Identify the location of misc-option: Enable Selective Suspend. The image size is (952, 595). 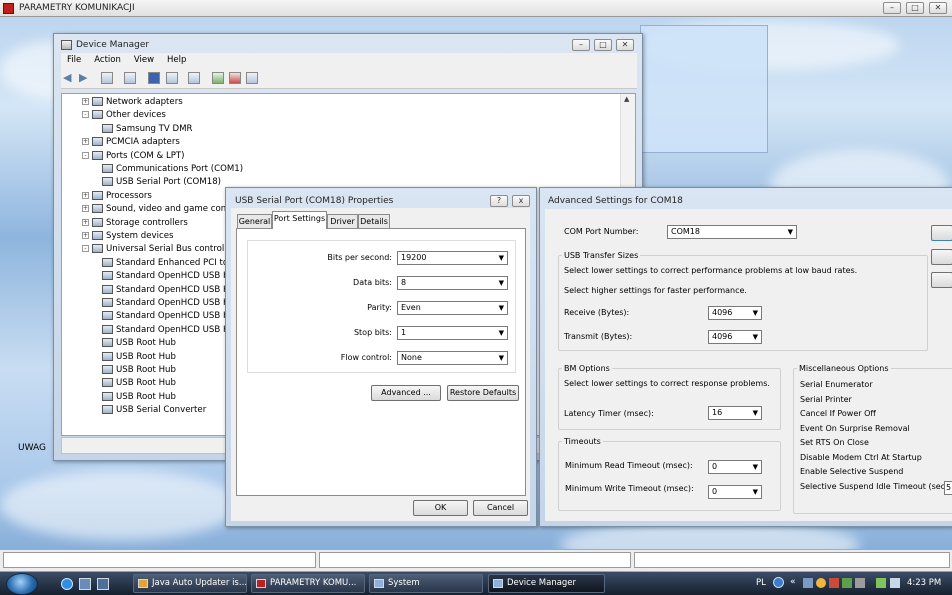
(851, 471).